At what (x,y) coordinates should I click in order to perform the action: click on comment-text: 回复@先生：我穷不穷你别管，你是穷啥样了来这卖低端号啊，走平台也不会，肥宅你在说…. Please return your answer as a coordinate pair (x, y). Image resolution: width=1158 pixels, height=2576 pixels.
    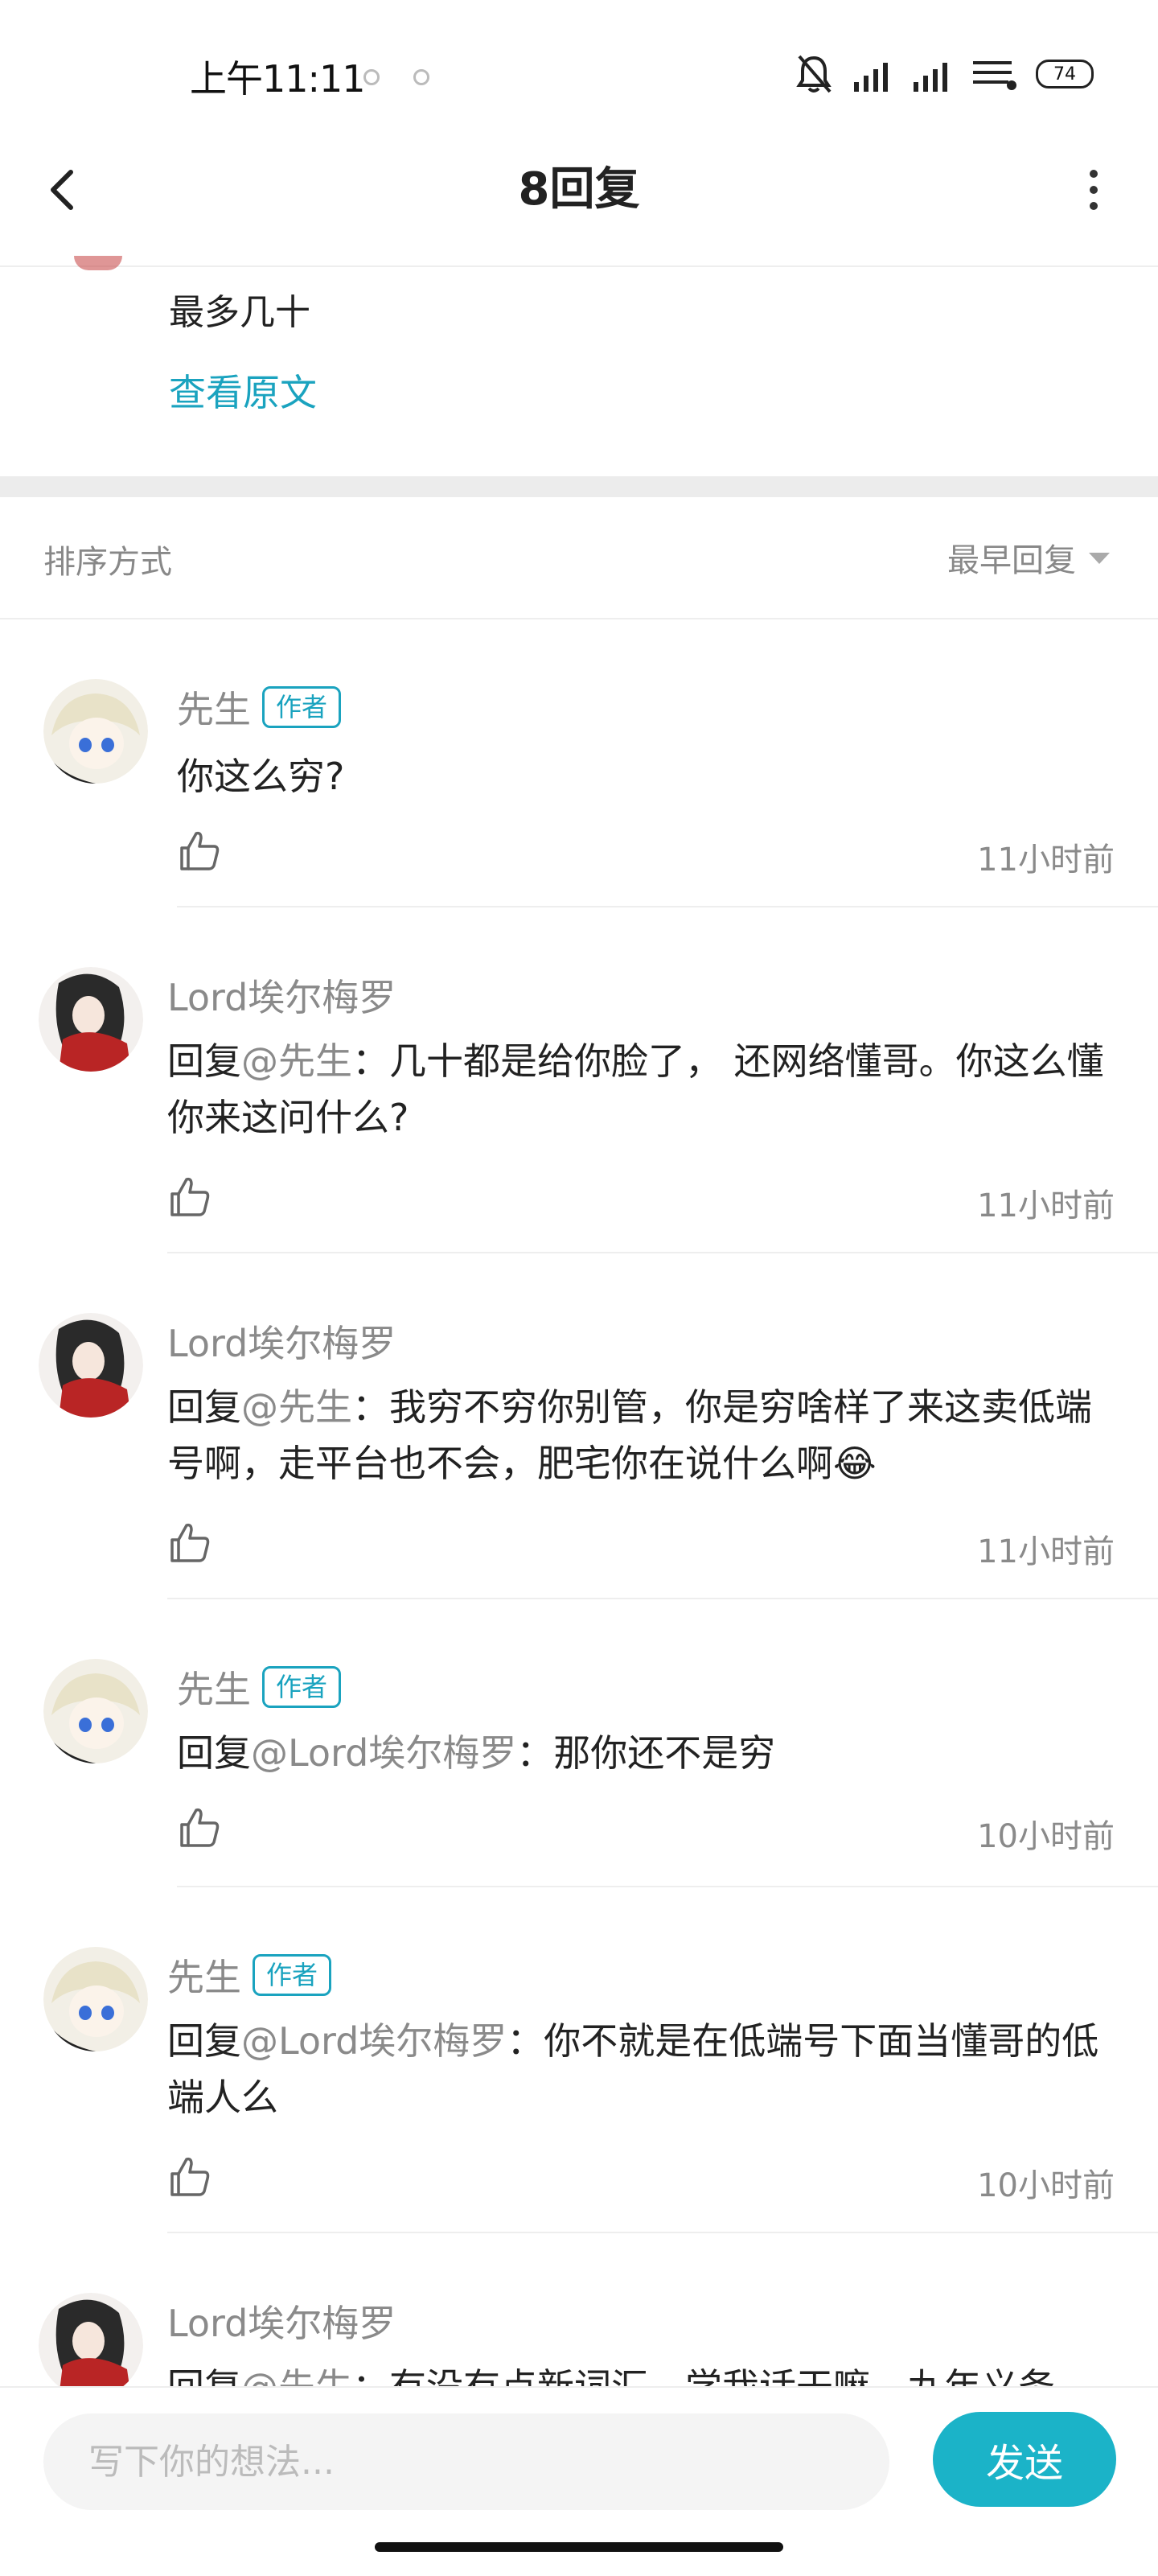
    Looking at the image, I should click on (642, 1435).